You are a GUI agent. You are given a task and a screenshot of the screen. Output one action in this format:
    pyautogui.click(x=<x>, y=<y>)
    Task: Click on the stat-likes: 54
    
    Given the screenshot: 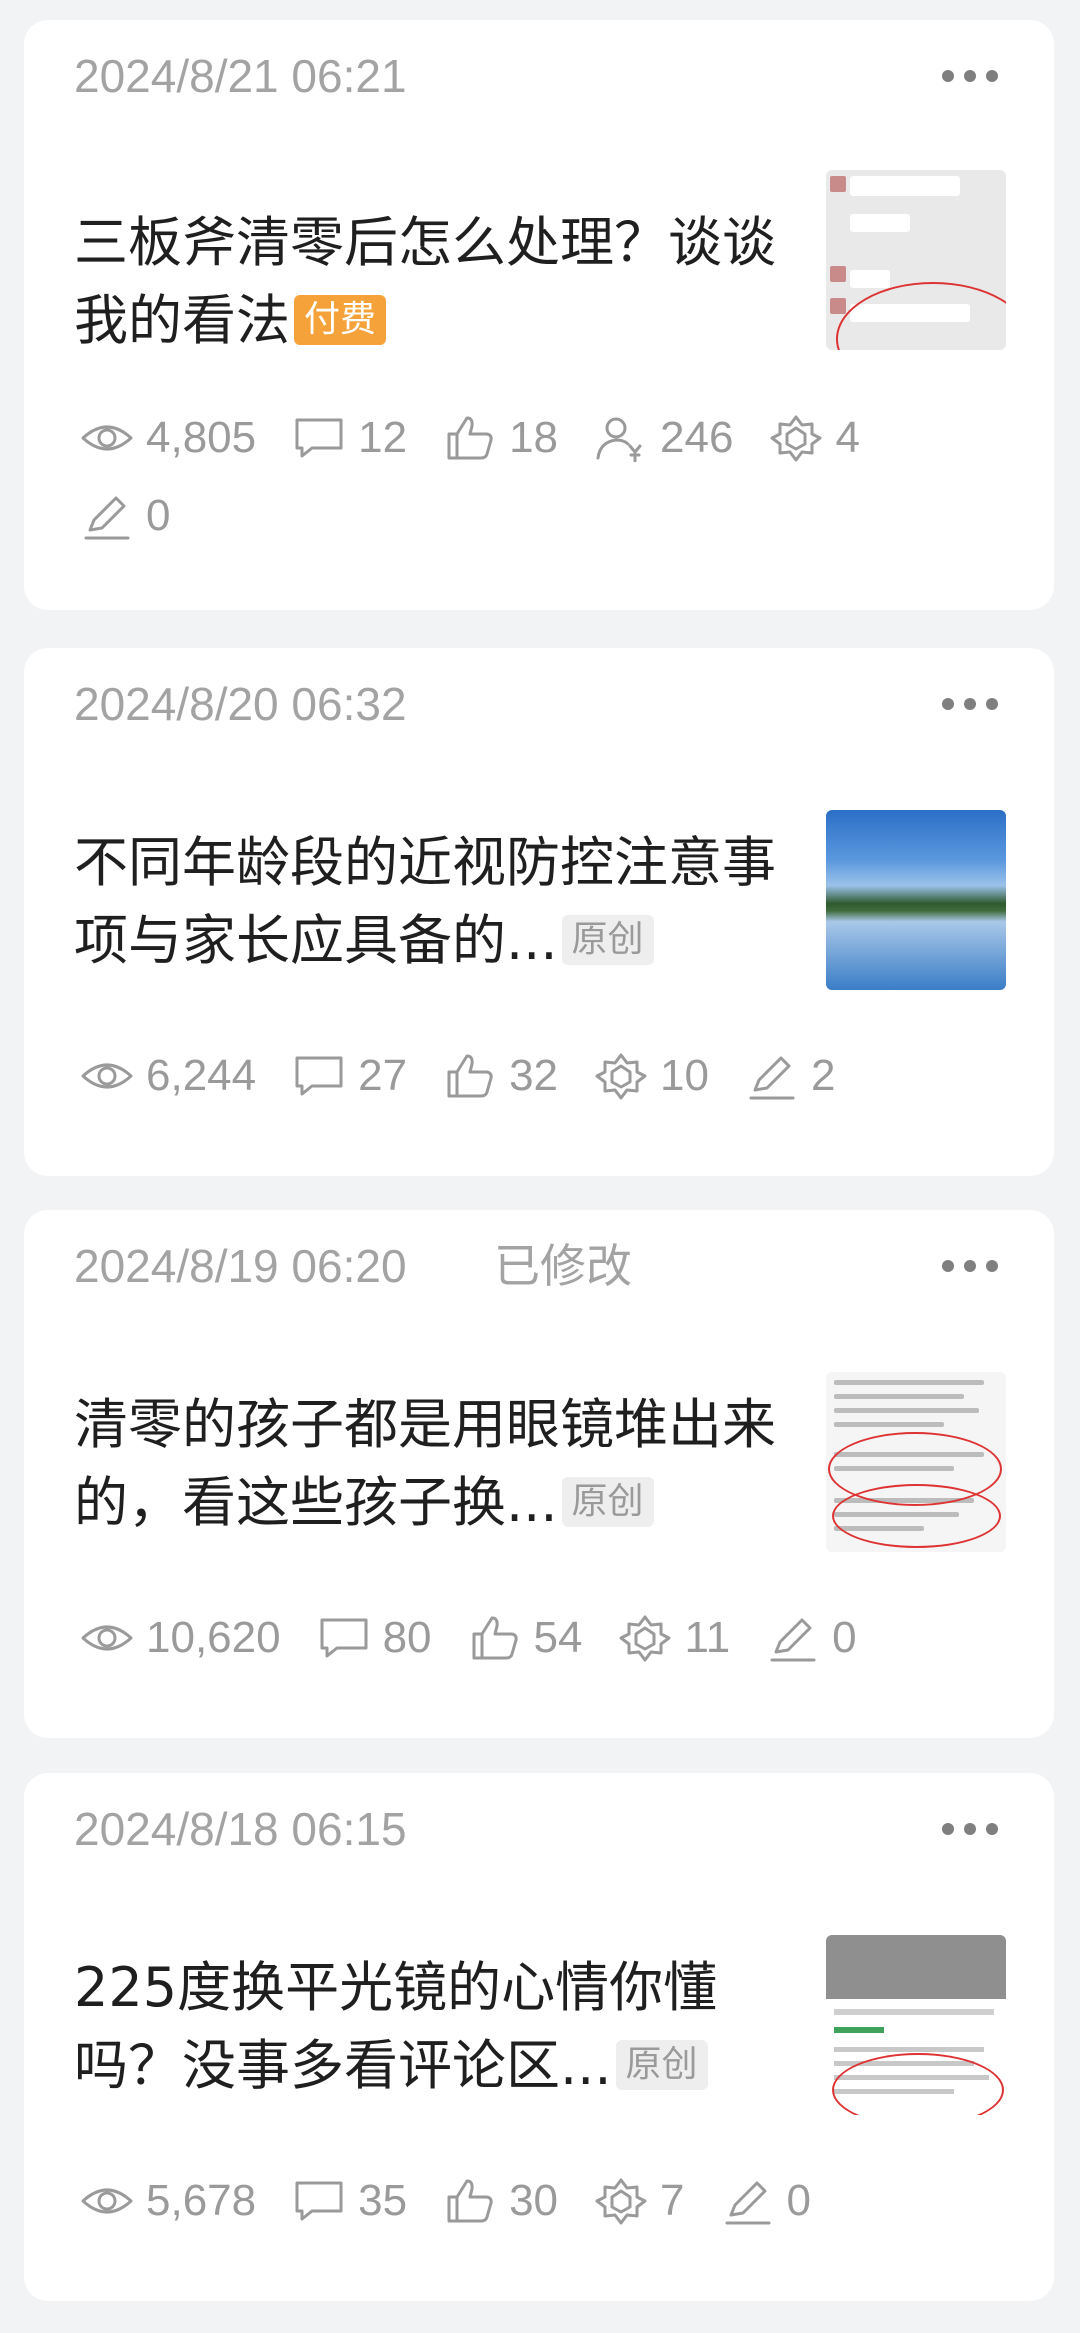 What is the action you would take?
    pyautogui.click(x=525, y=1638)
    